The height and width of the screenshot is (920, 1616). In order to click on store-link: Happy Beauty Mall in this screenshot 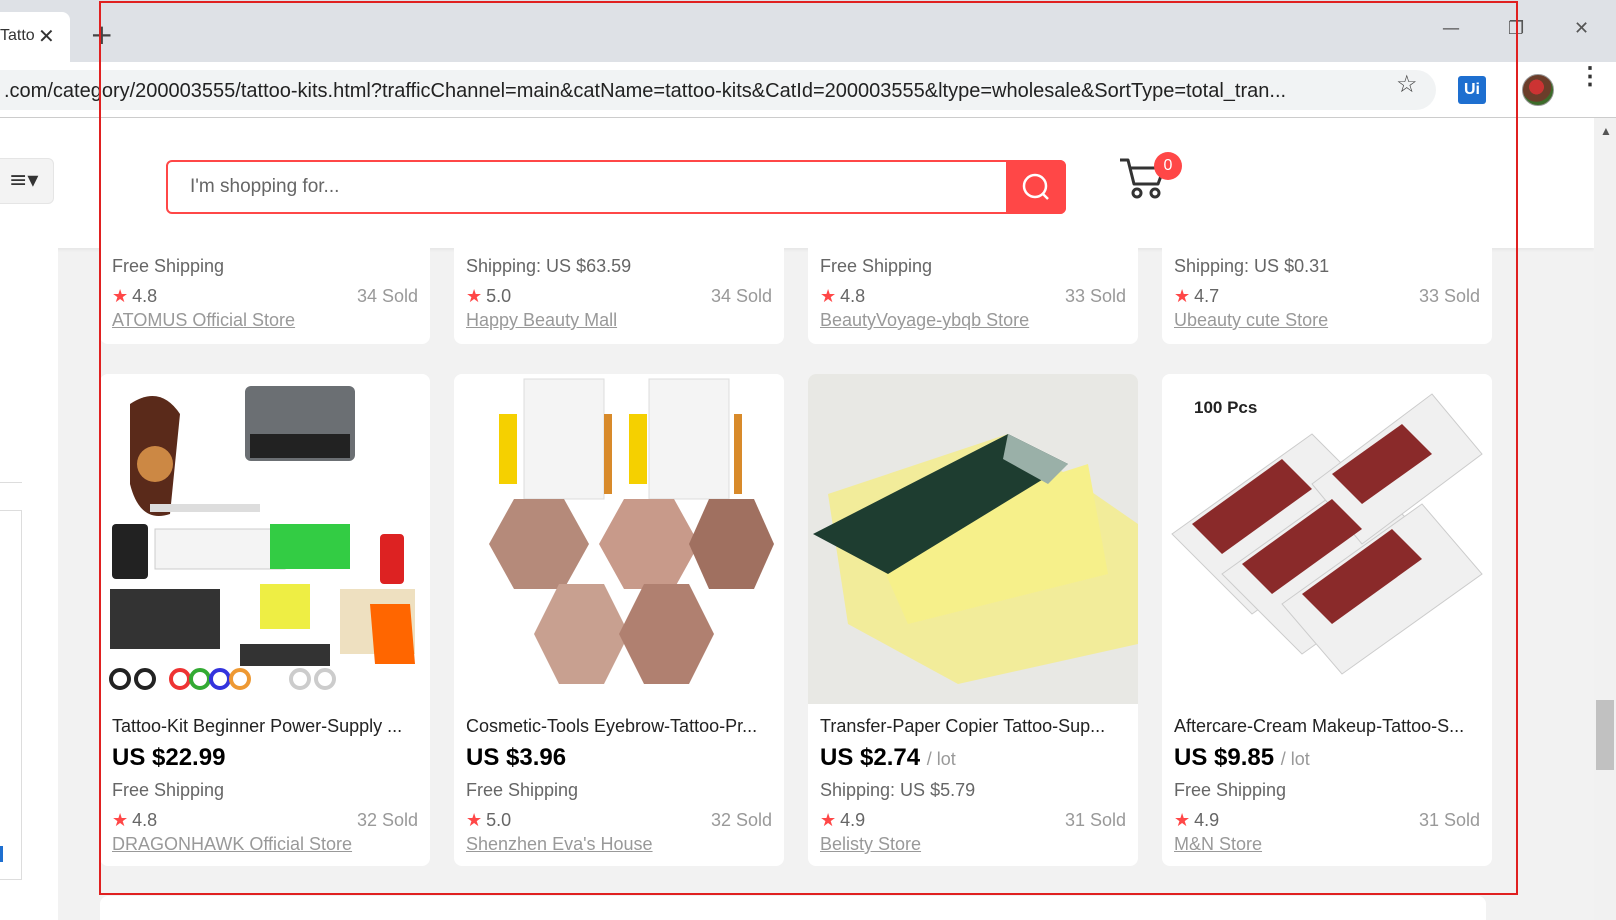, I will do `click(541, 320)`.